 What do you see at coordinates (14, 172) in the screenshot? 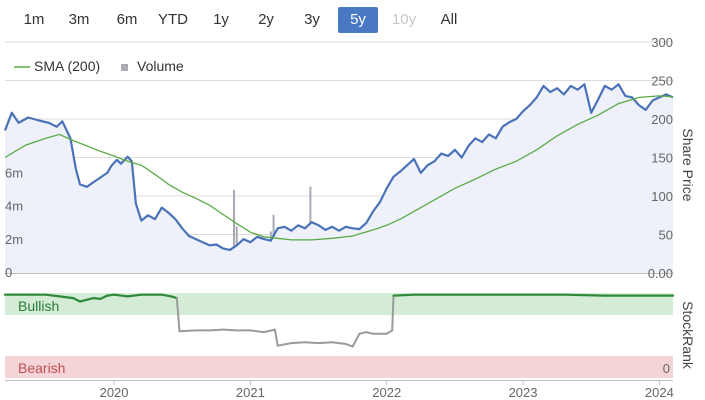
I see `volume-tick-6m: 6m` at bounding box center [14, 172].